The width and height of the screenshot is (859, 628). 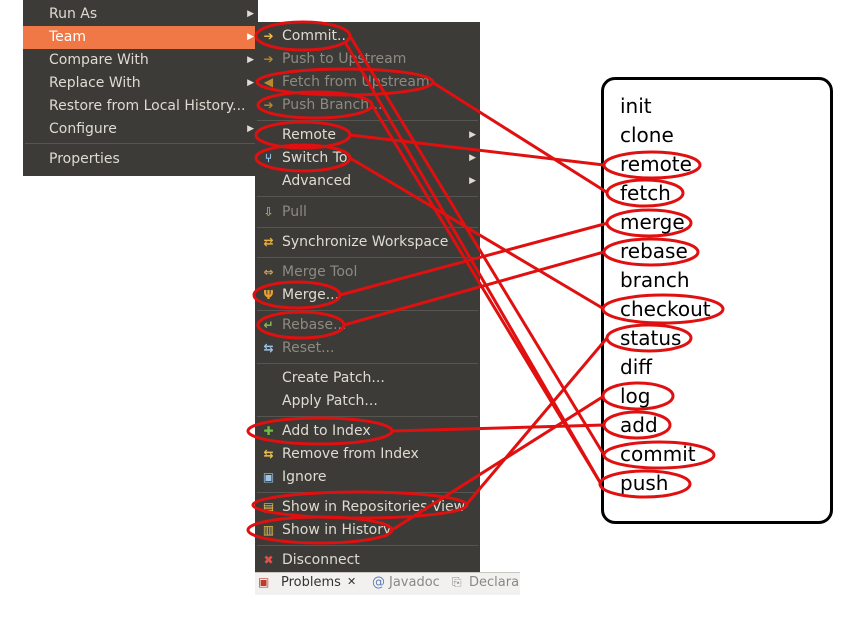 I want to click on menu-item-configure: Configure ▶, so click(x=140, y=129).